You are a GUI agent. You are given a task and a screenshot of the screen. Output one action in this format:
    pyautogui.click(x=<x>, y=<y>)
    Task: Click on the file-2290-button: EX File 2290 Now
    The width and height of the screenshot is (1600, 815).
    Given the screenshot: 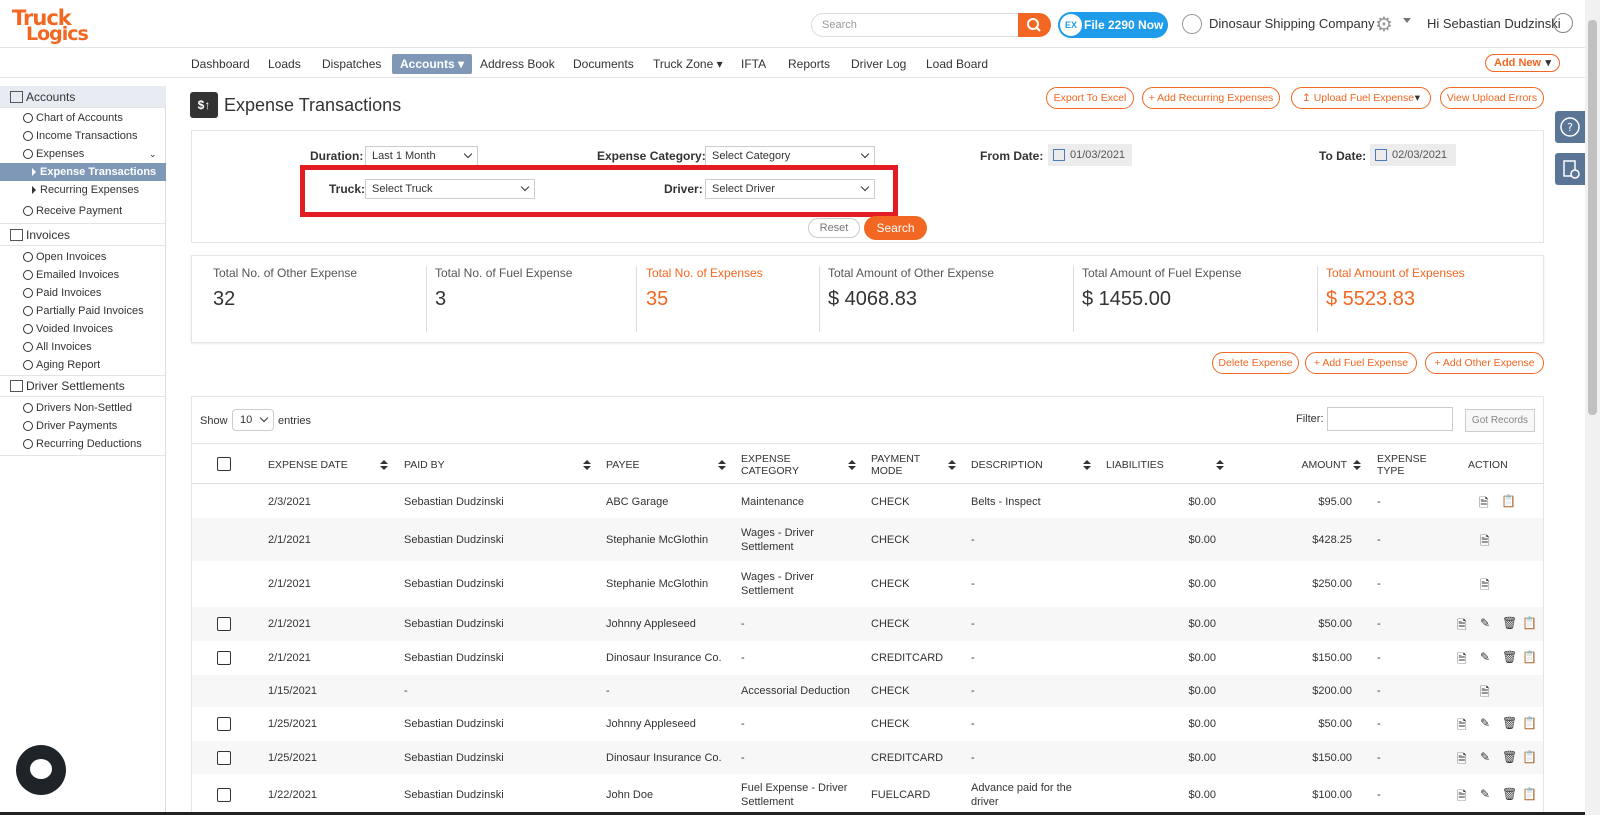 What is the action you would take?
    pyautogui.click(x=1113, y=25)
    